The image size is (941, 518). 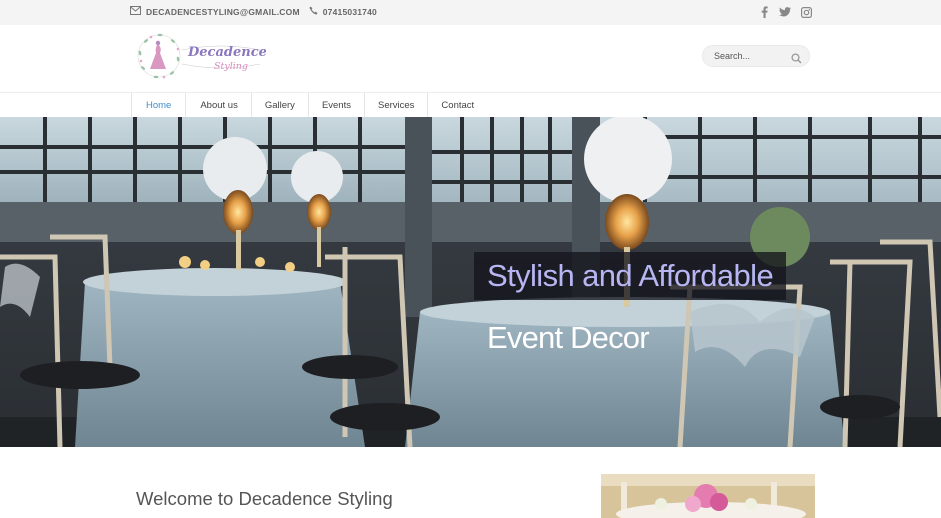 What do you see at coordinates (264, 498) in the screenshot?
I see `welcome-title: Welcome to Decadence Styling` at bounding box center [264, 498].